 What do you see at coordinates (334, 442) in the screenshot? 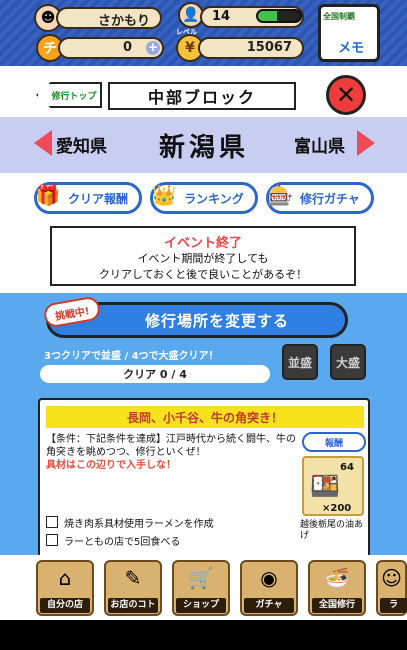
I see `reward-badge: 報酬` at bounding box center [334, 442].